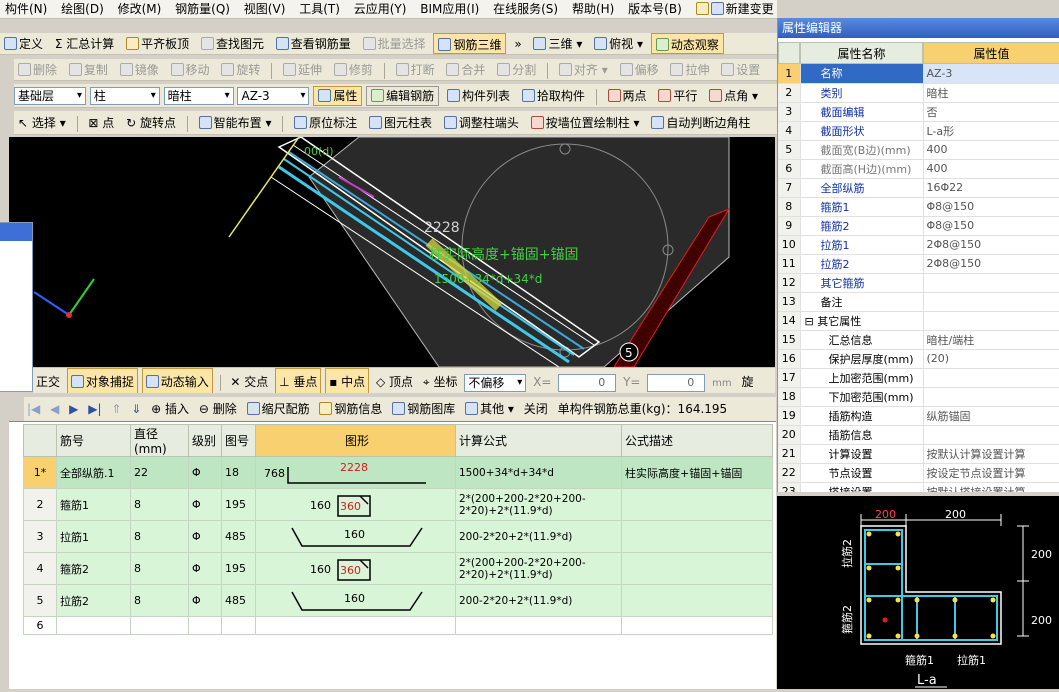 The height and width of the screenshot is (692, 1059). What do you see at coordinates (918, 131) in the screenshot?
I see `property-row: 4 截面形状 L-a形` at bounding box center [918, 131].